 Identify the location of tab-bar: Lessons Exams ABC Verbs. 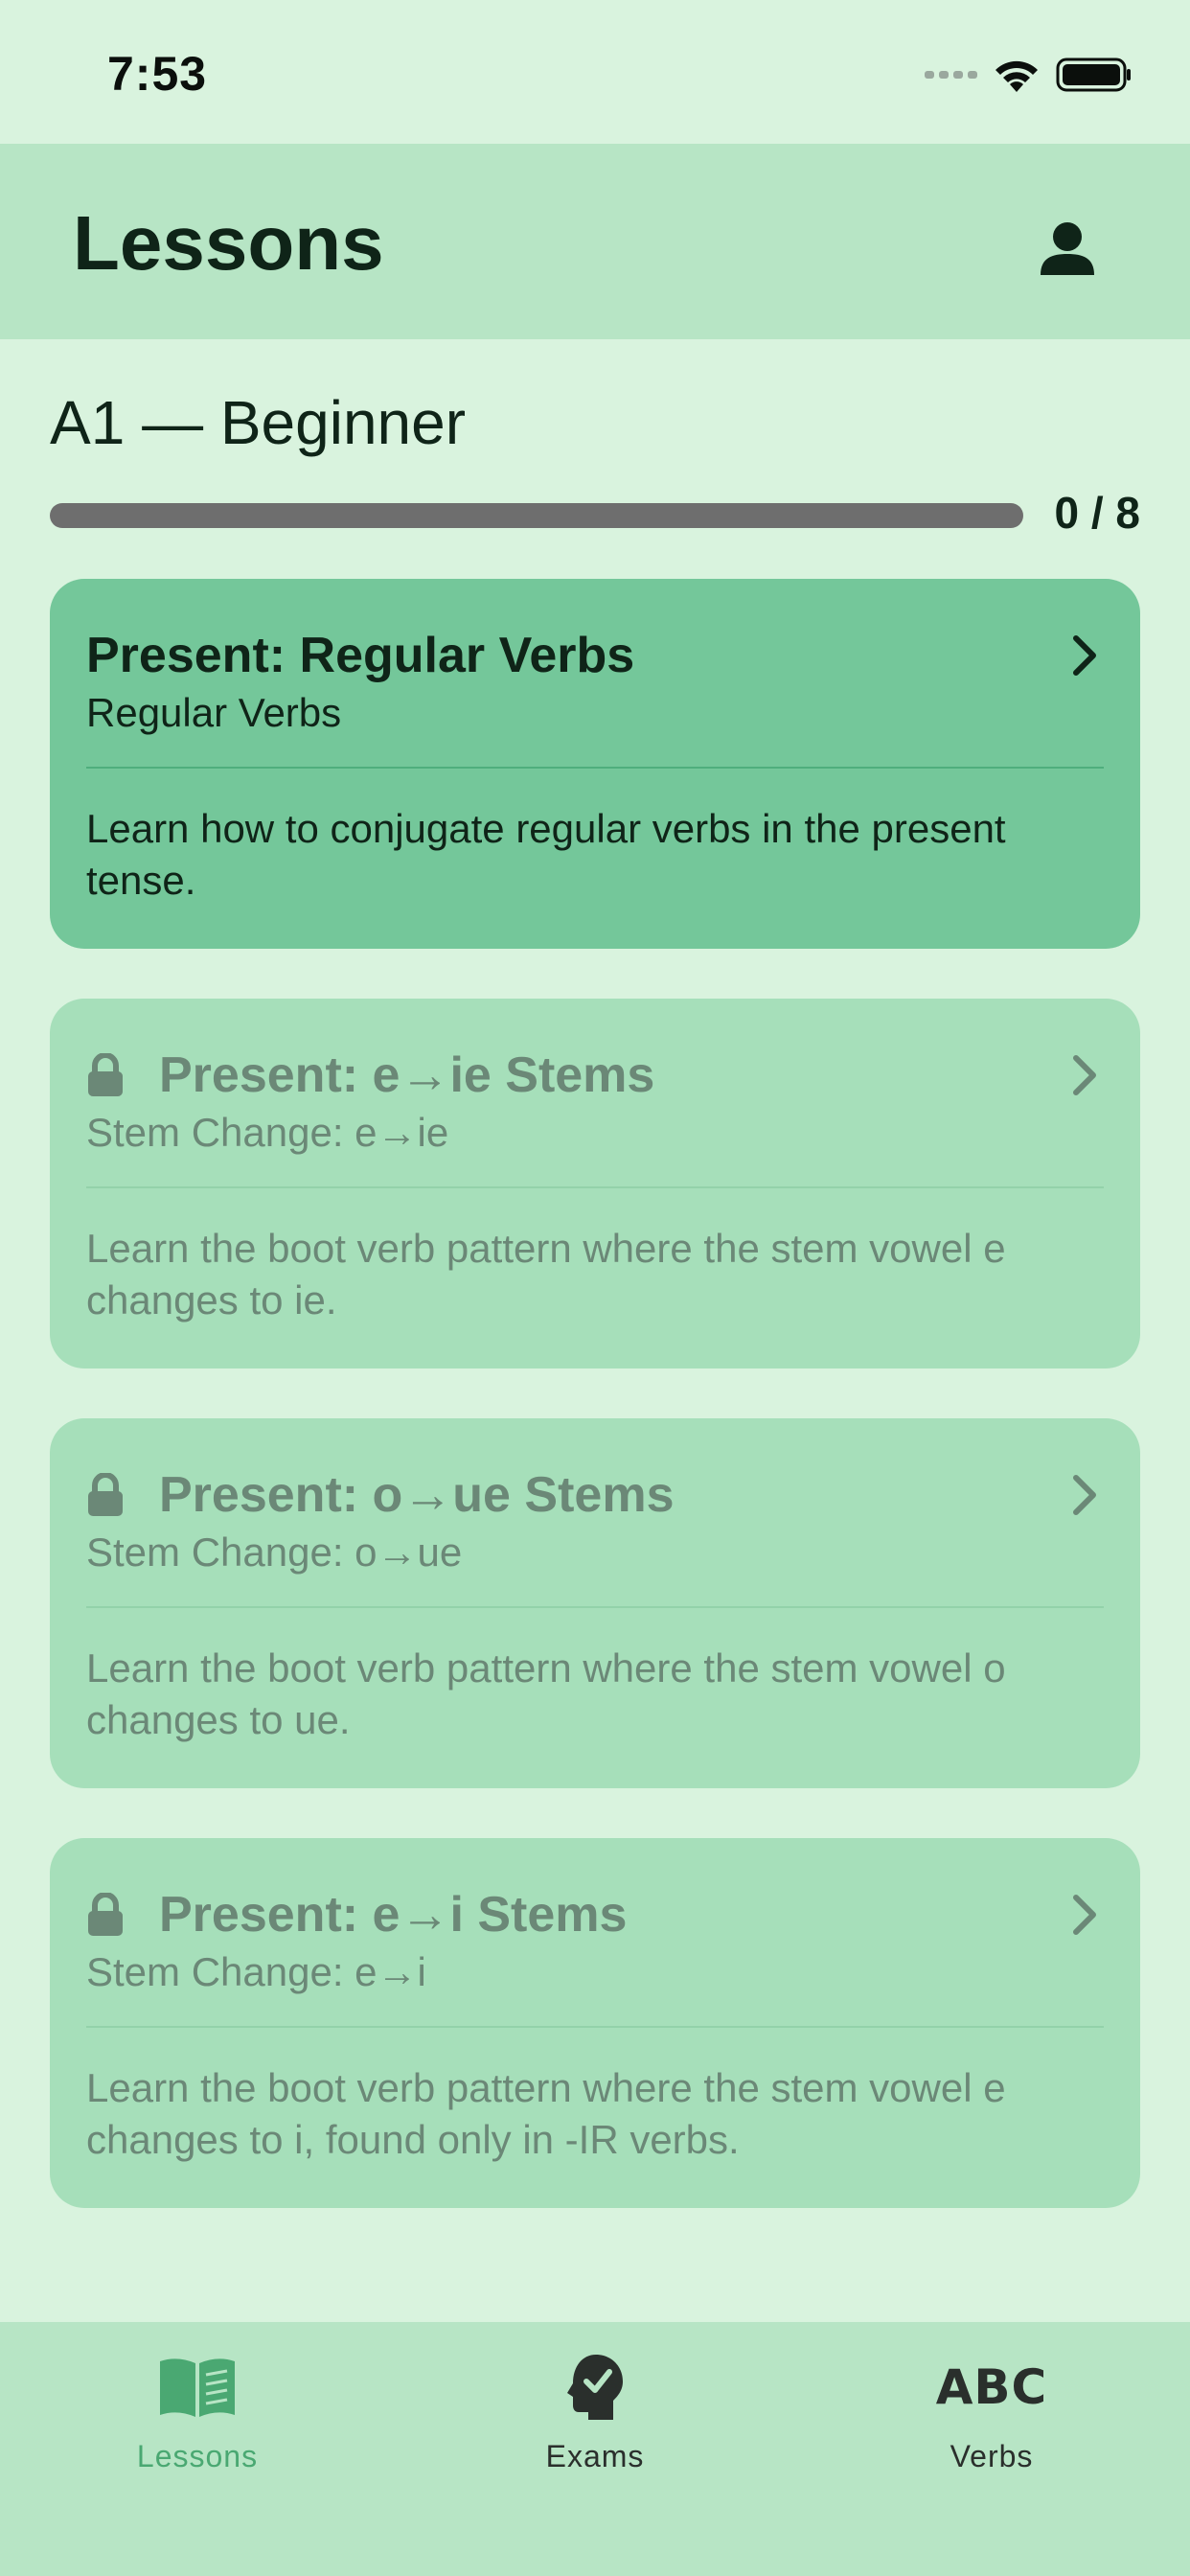
(595, 2449).